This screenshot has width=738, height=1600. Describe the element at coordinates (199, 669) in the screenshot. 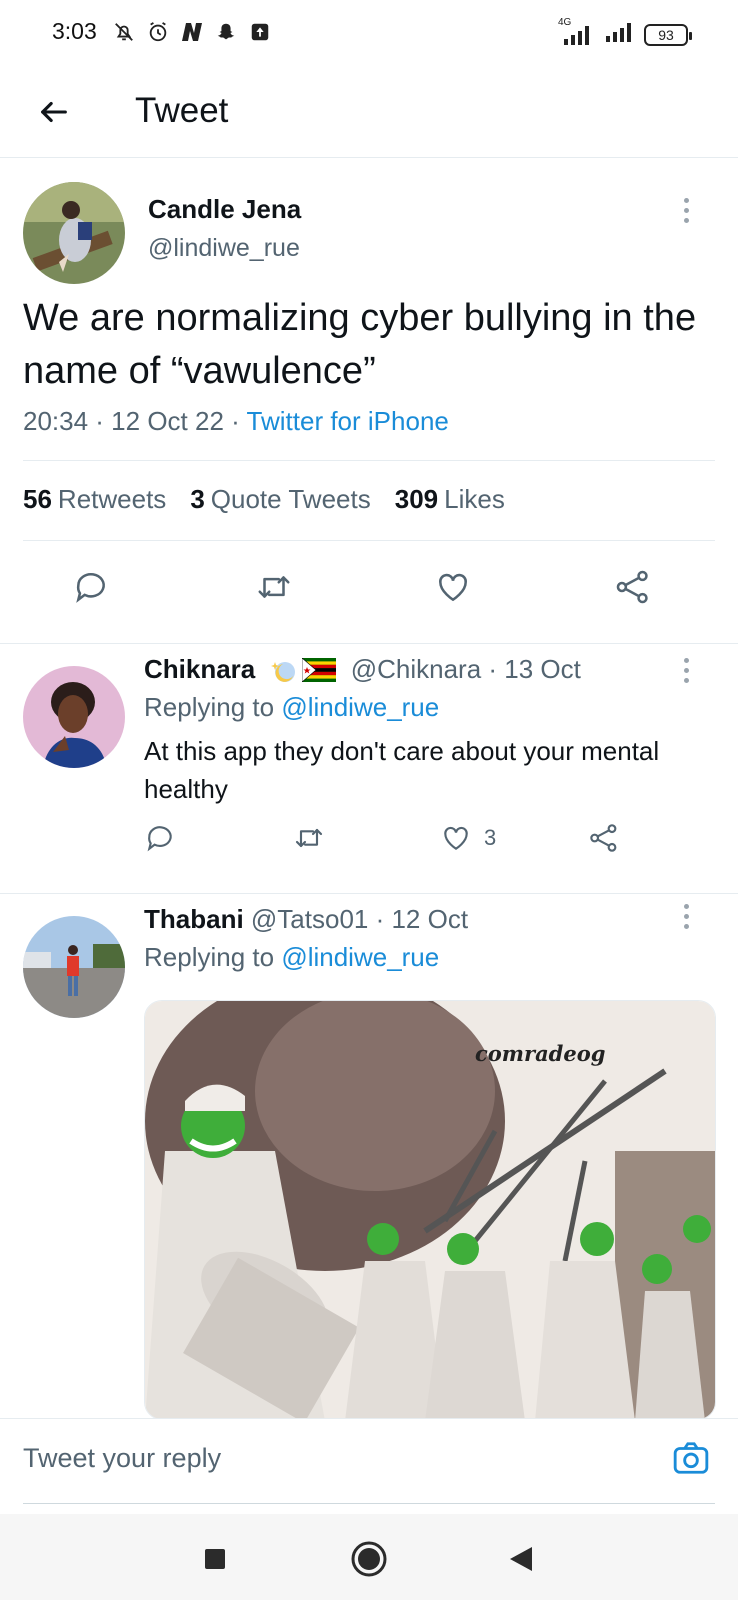

I see `reply-author-name: Chiknara` at that location.